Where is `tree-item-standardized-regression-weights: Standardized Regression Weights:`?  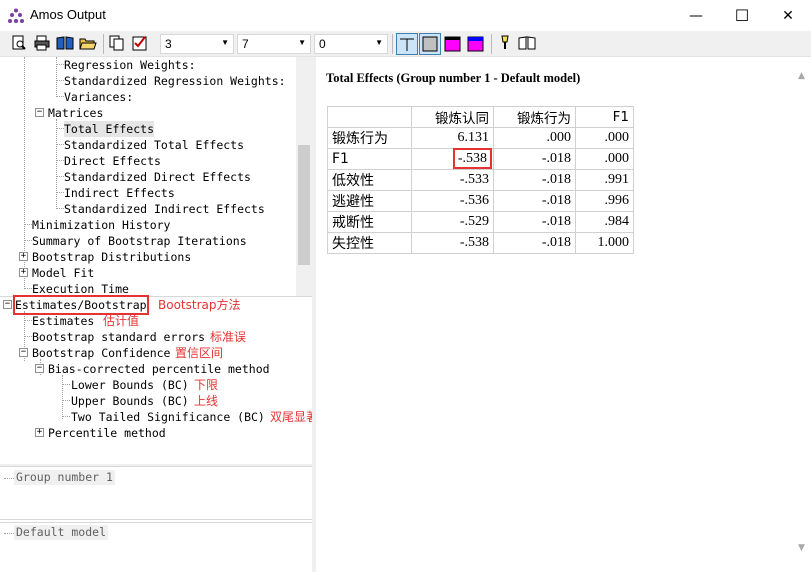 tree-item-standardized-regression-weights: Standardized Regression Weights: is located at coordinates (175, 81).